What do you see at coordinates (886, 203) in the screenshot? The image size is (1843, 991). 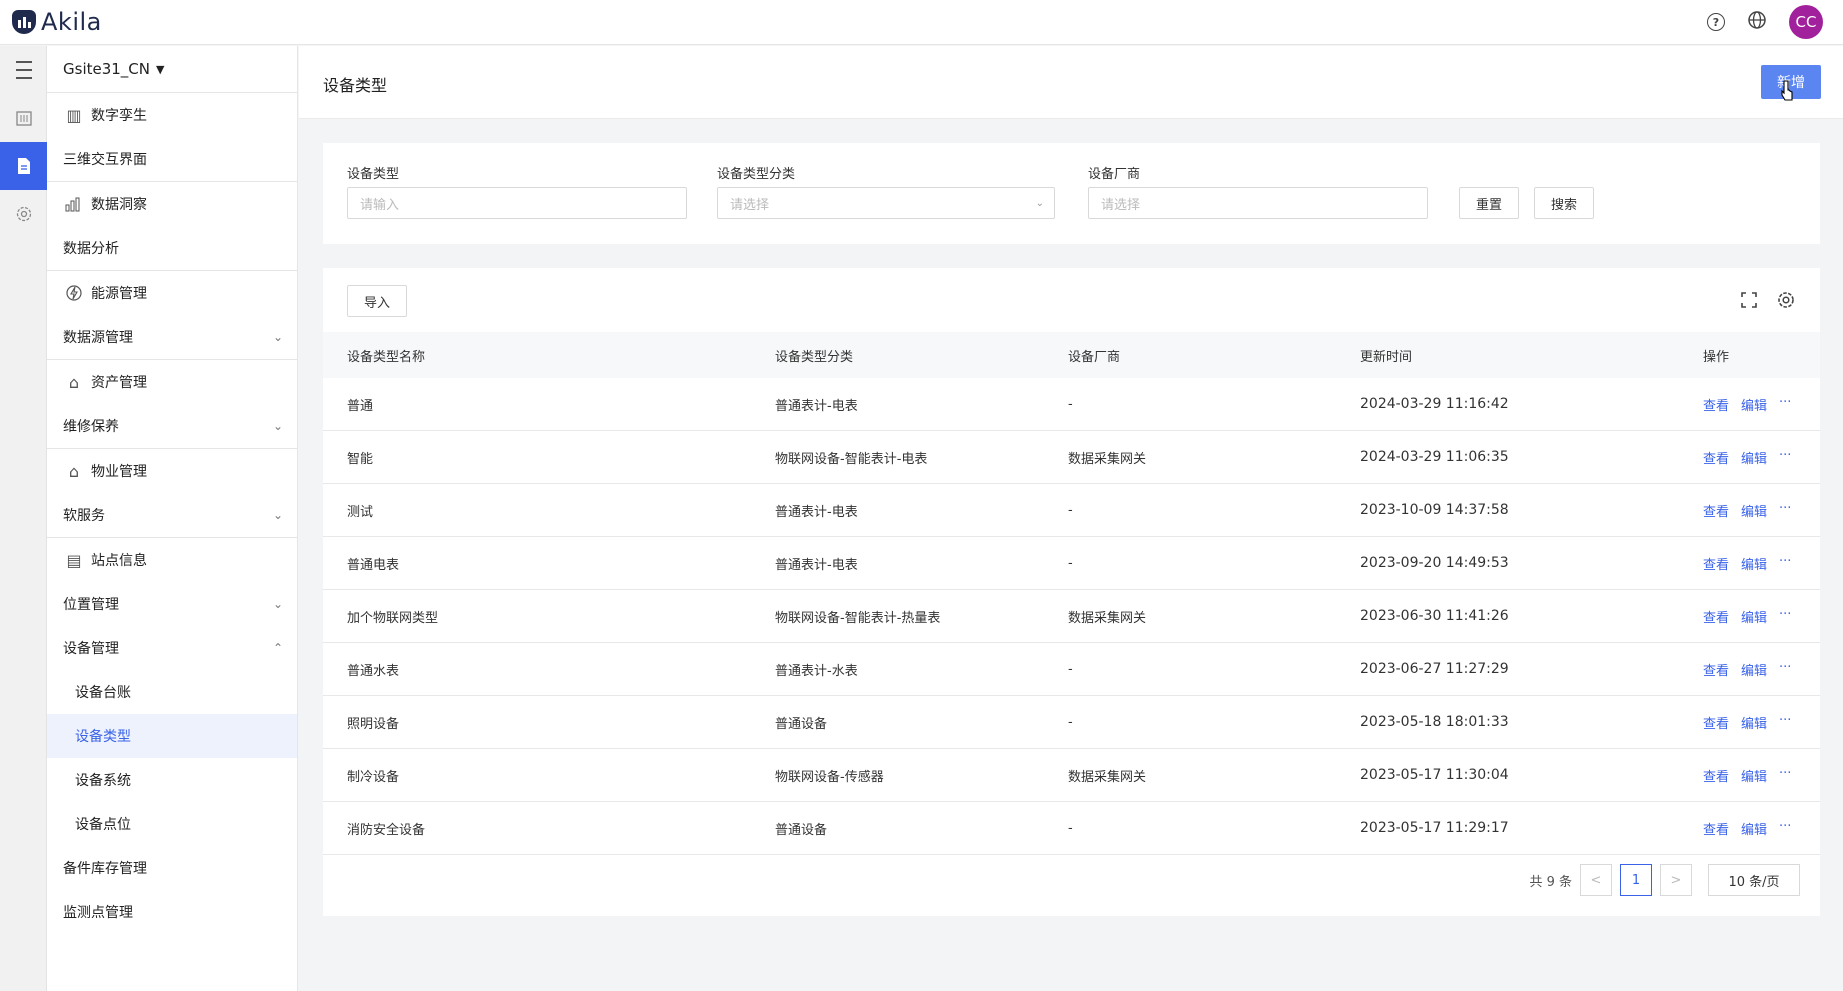 I see `category-select: 请选择 ⌄` at bounding box center [886, 203].